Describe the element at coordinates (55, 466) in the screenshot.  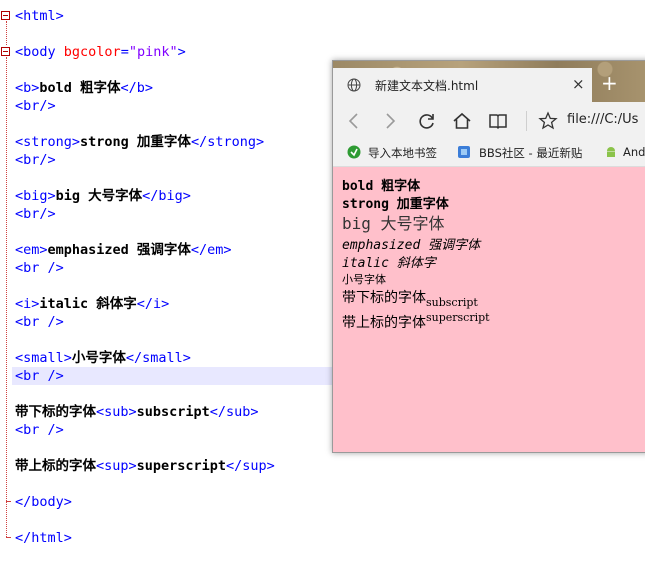
I see `code-token-text: 带上标的字体` at that location.